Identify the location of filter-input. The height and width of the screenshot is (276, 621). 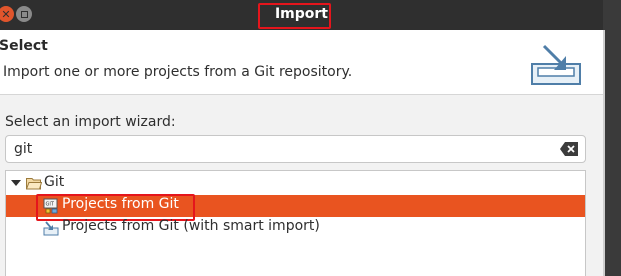
(279, 149).